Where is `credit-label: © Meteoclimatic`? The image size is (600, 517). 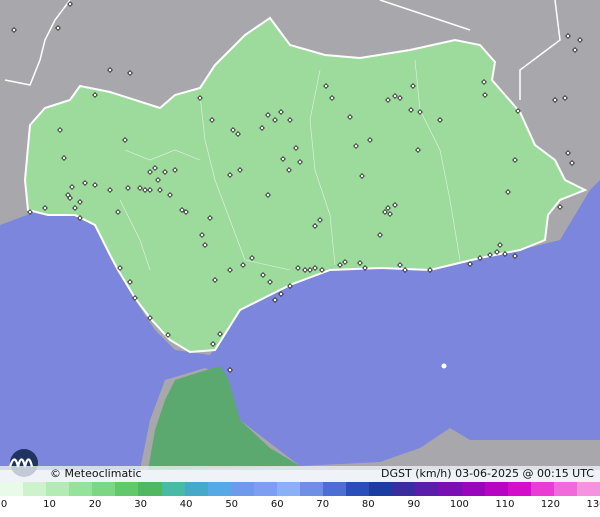 credit-label: © Meteoclimatic is located at coordinates (96, 473).